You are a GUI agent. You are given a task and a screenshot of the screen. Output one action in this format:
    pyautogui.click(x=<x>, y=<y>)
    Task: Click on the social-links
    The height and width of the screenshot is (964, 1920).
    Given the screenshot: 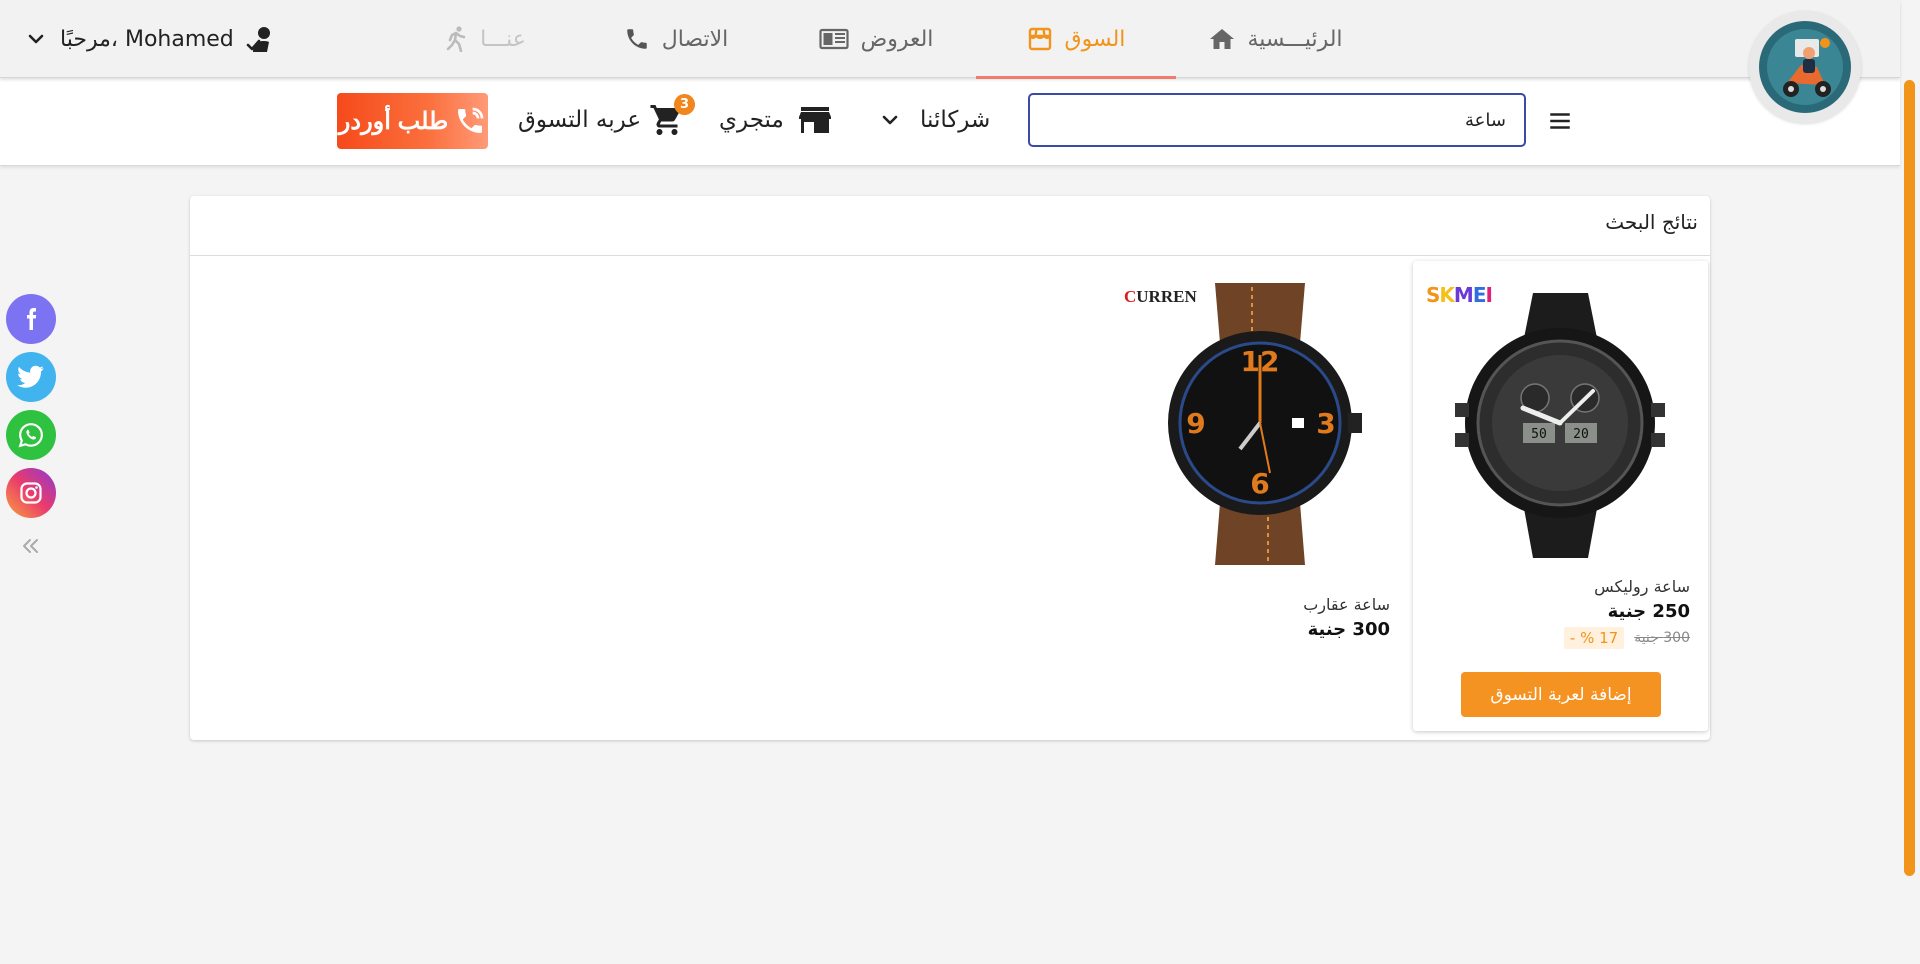 What is the action you would take?
    pyautogui.click(x=31, y=406)
    